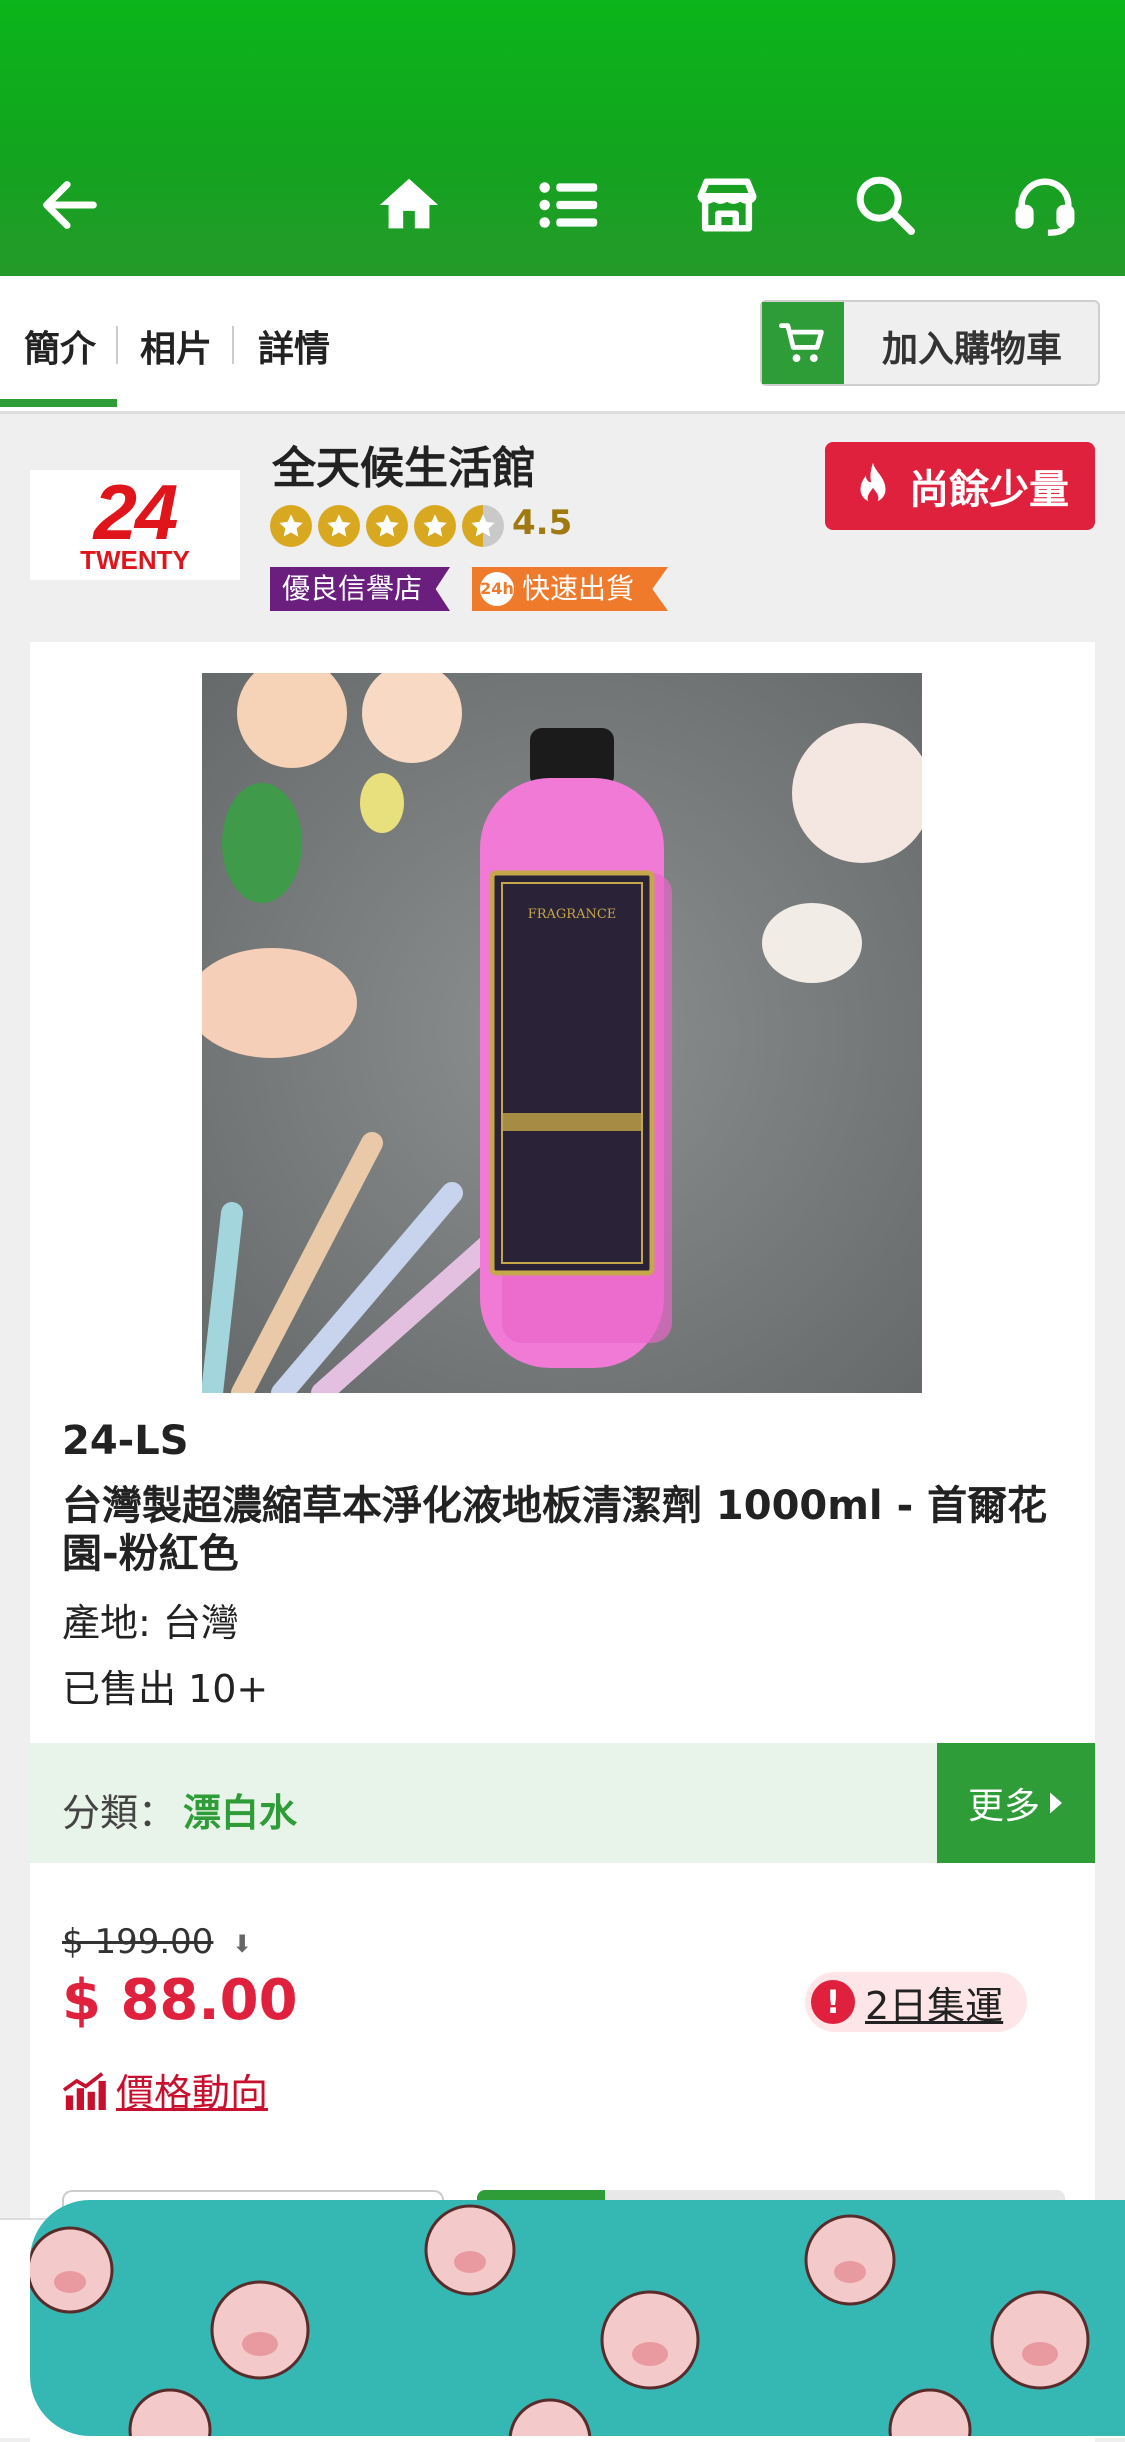  Describe the element at coordinates (70, 205) in the screenshot. I see `back-arrow-icon` at that location.